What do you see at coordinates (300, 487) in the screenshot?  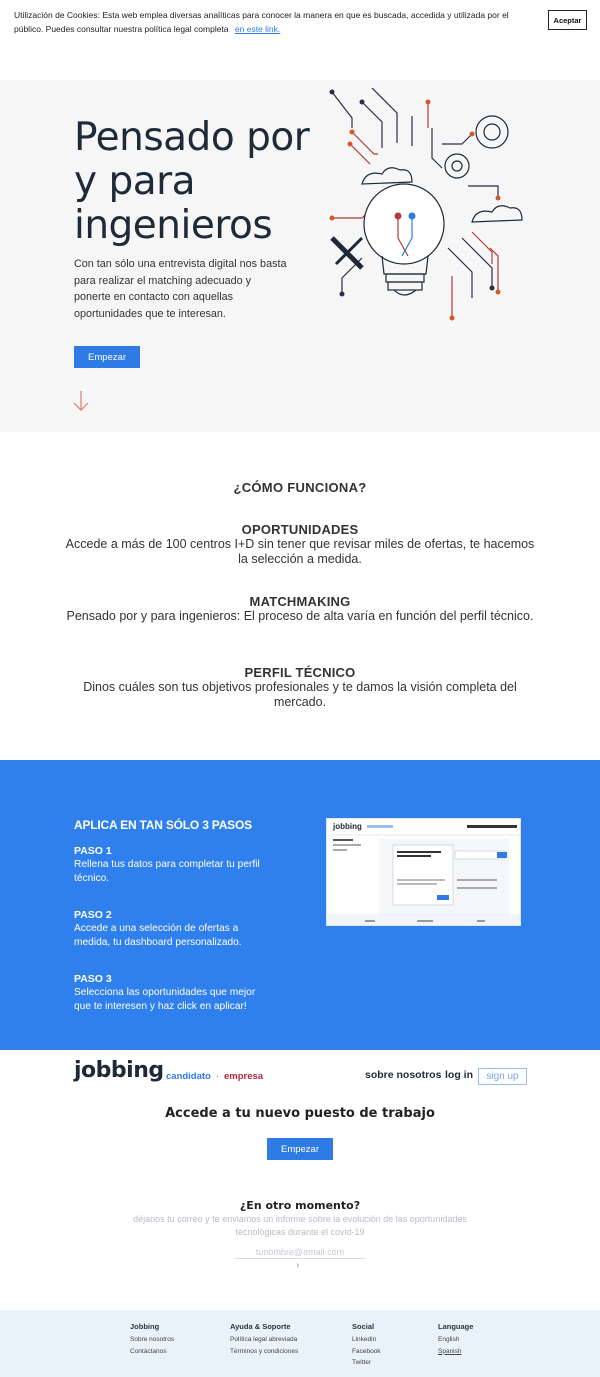 I see `how-it-works-title: ¿CÓMO FUNCIONA?` at bounding box center [300, 487].